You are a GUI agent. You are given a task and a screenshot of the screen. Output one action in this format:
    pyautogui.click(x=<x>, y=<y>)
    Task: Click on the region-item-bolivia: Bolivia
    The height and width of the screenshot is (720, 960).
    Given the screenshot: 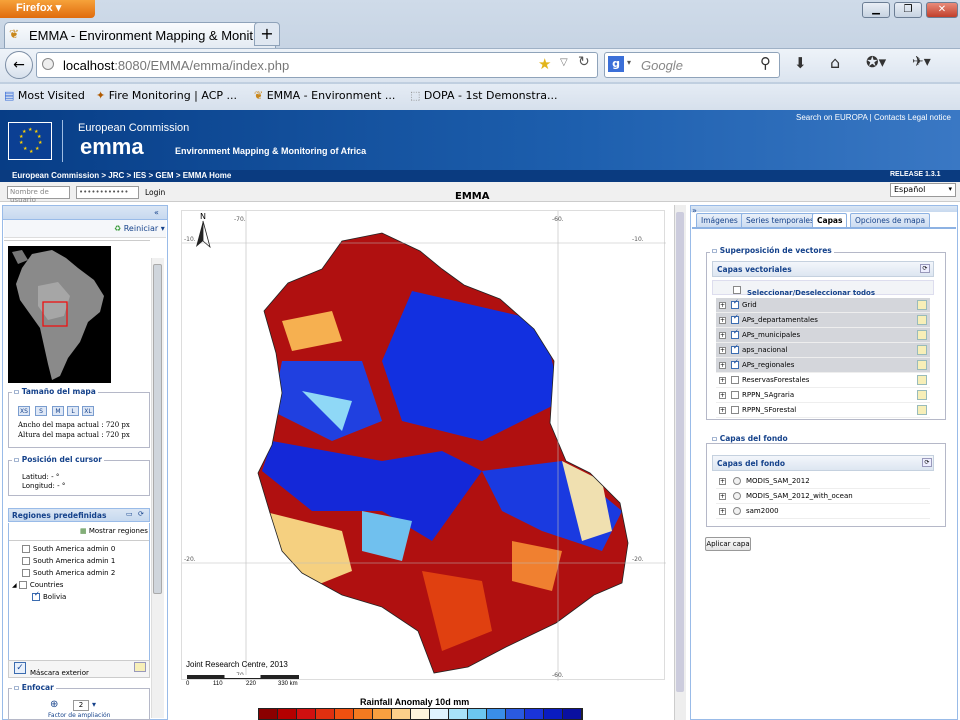 What is the action you would take?
    pyautogui.click(x=49, y=597)
    